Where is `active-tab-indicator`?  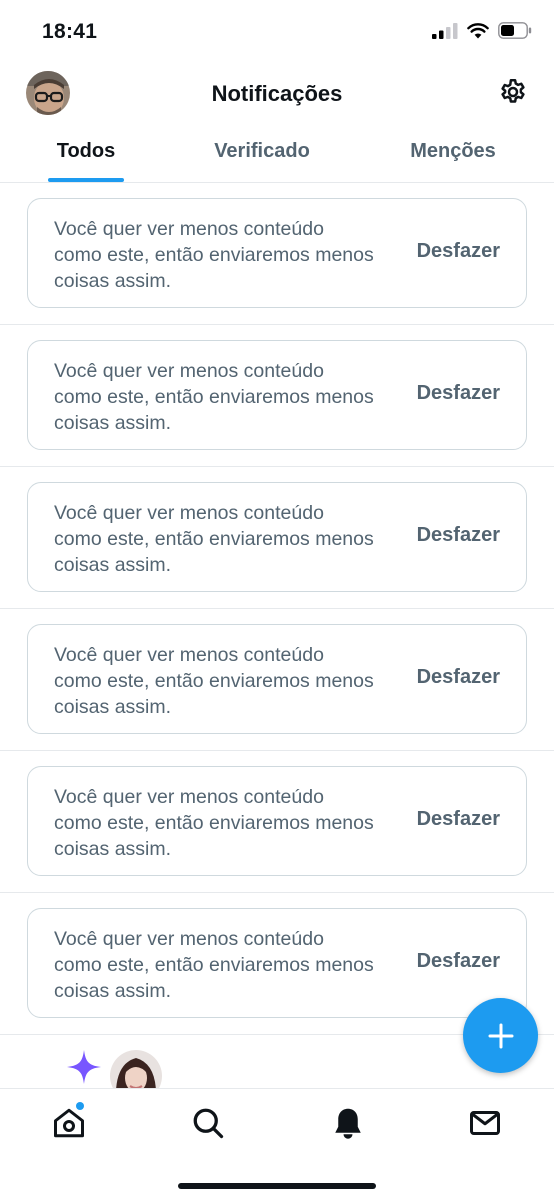 active-tab-indicator is located at coordinates (86, 180).